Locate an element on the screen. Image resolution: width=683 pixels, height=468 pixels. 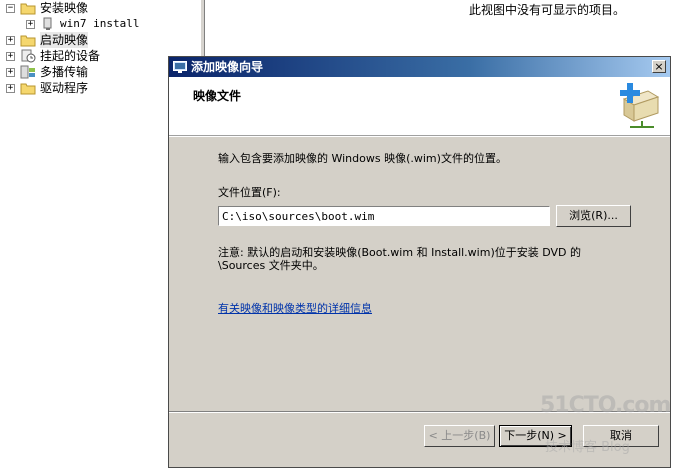
close-button: × is located at coordinates (659, 66).